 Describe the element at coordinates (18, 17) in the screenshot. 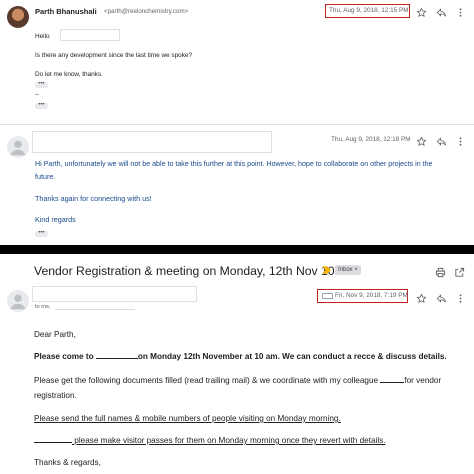

I see `sender-avatar` at that location.